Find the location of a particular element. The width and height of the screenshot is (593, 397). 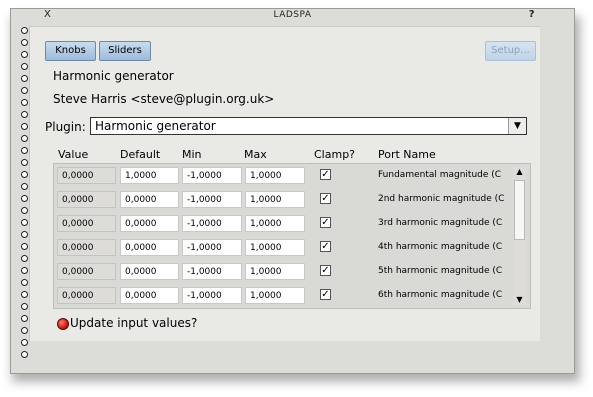

update-input-radio is located at coordinates (63, 324).